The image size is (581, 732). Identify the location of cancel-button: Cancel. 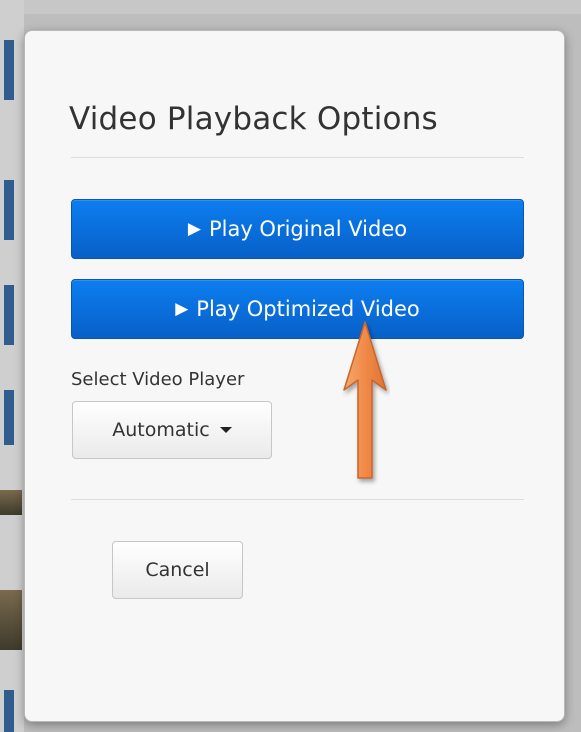
(177, 570).